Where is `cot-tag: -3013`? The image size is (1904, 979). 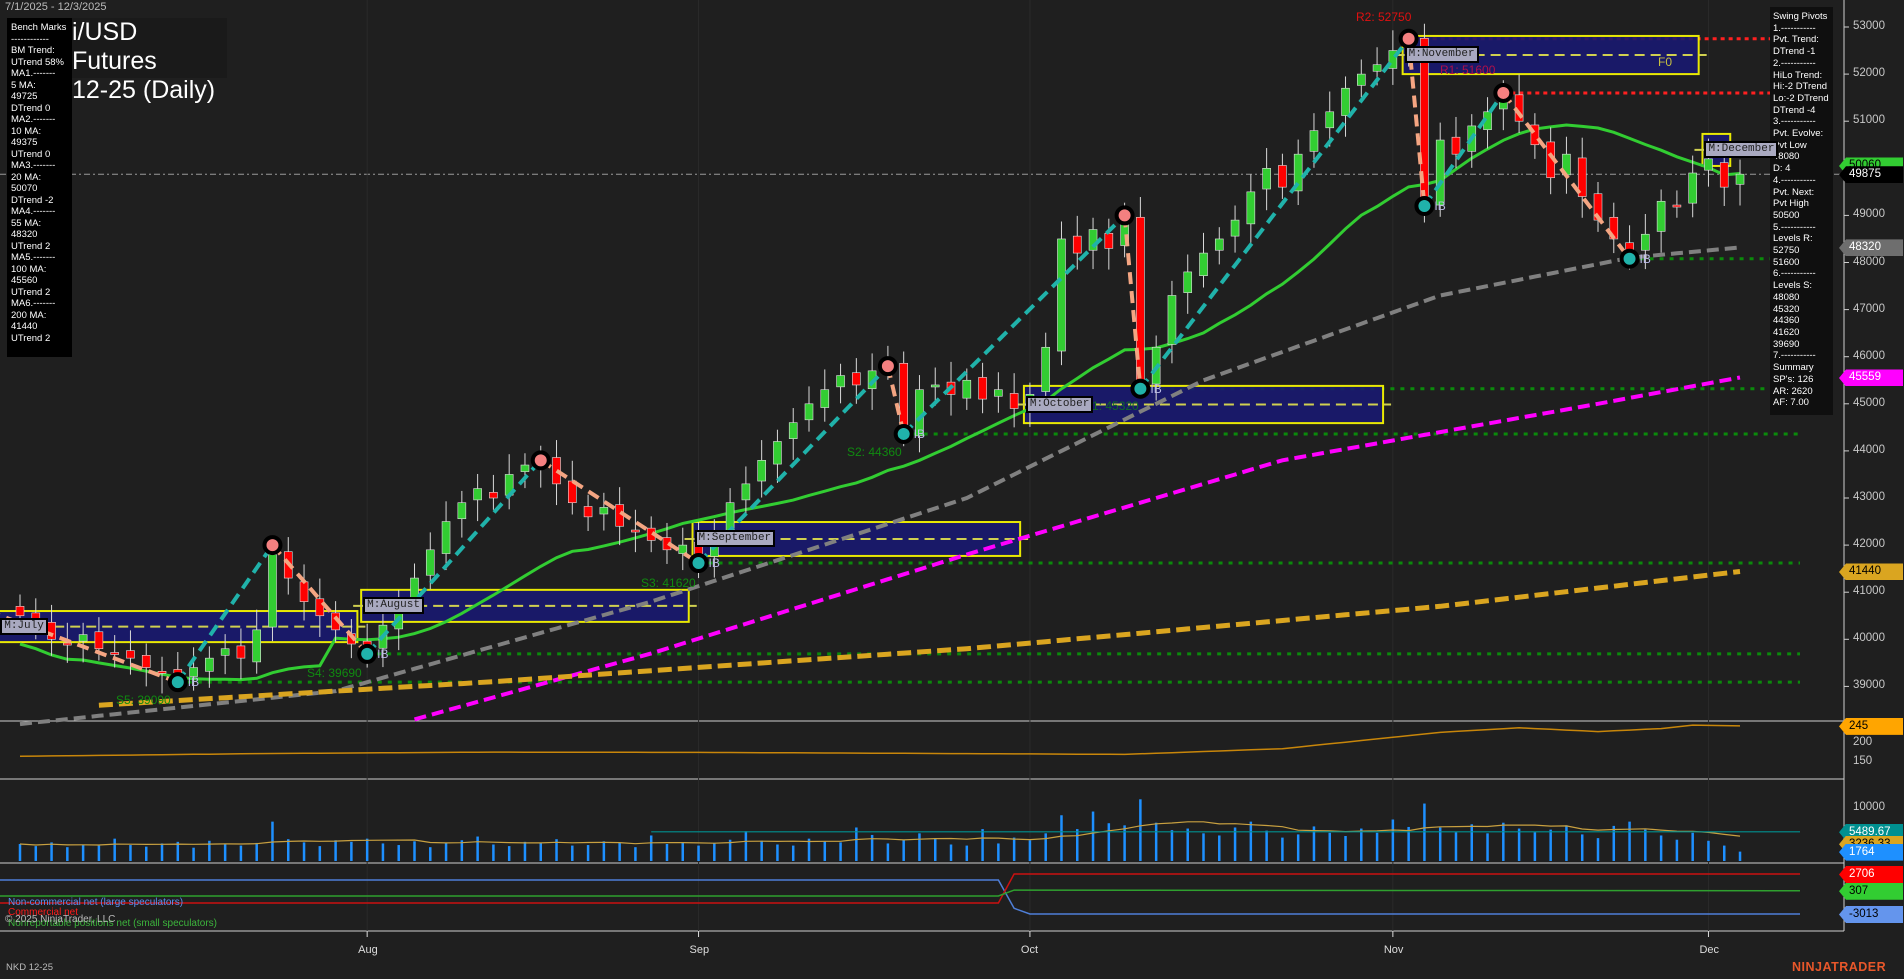 cot-tag: -3013 is located at coordinates (1871, 915).